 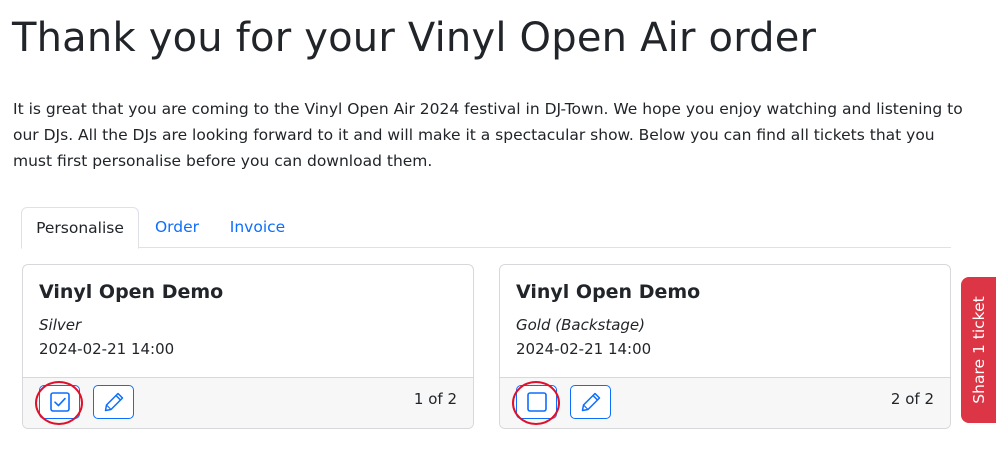 I want to click on ticket-type: Gold (Backstage), so click(x=581, y=325).